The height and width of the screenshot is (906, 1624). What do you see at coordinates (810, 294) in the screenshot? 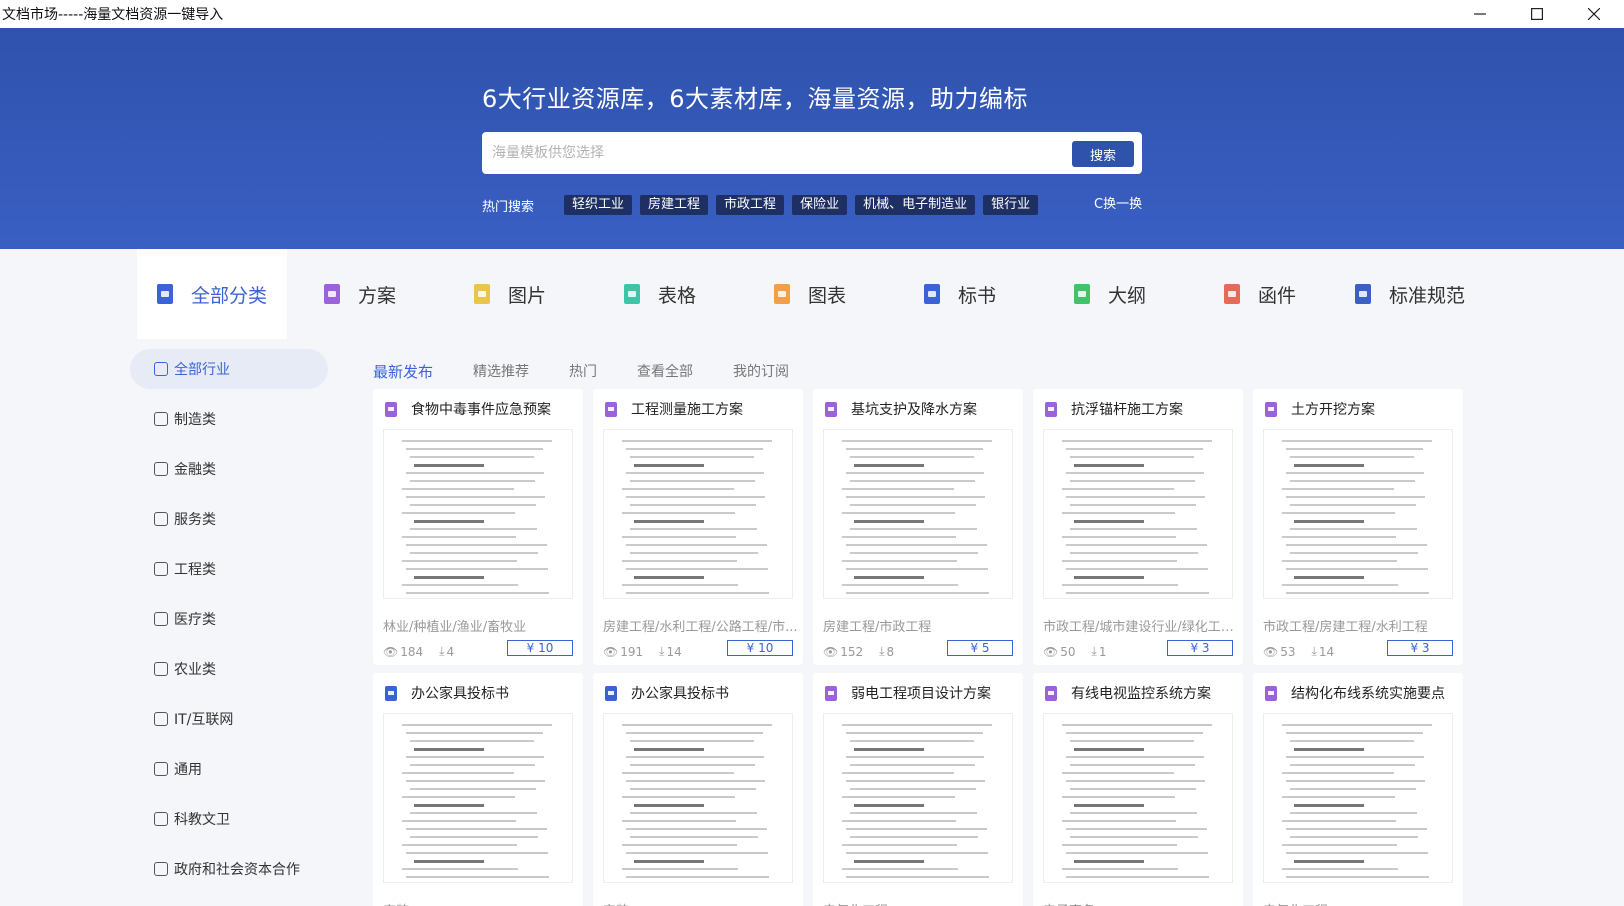
I see `category-tab: 图表` at bounding box center [810, 294].